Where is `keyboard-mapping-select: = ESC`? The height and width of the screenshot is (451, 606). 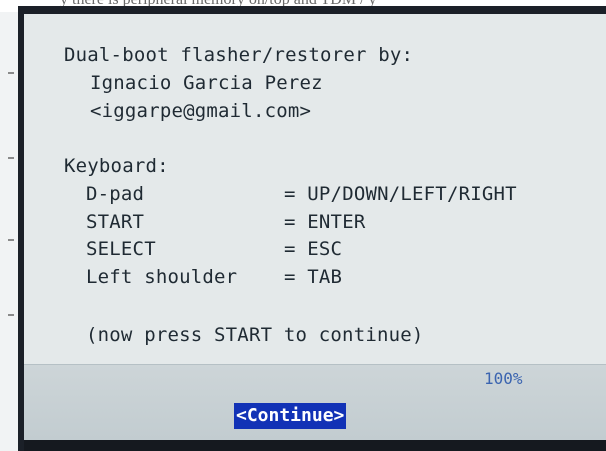
keyboard-mapping-select: = ESC is located at coordinates (313, 249).